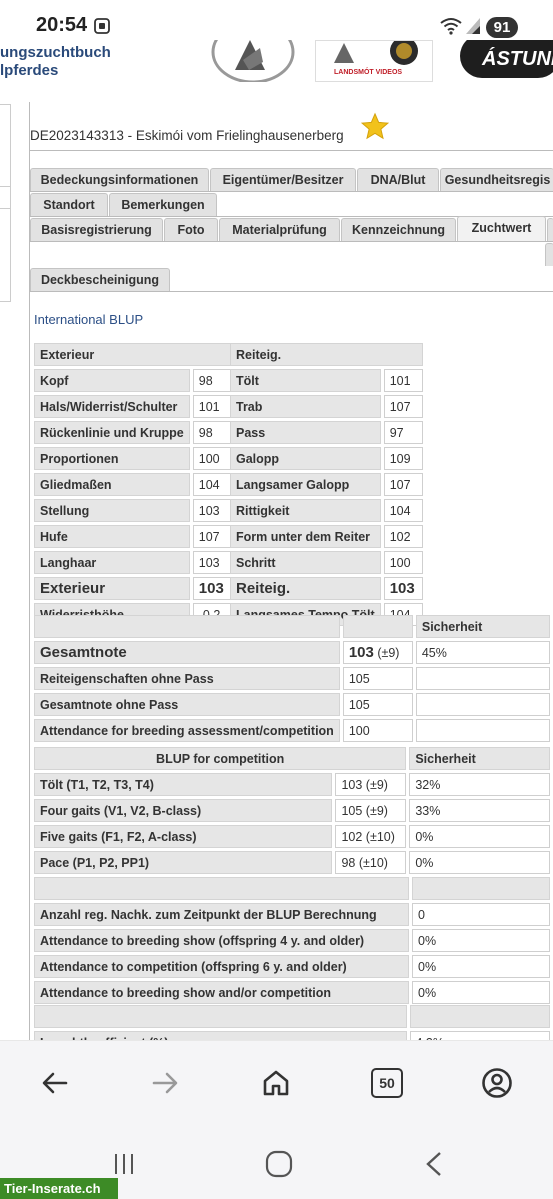 This screenshot has width=553, height=1199. I want to click on gesamtnote-number: 103, so click(361, 652).